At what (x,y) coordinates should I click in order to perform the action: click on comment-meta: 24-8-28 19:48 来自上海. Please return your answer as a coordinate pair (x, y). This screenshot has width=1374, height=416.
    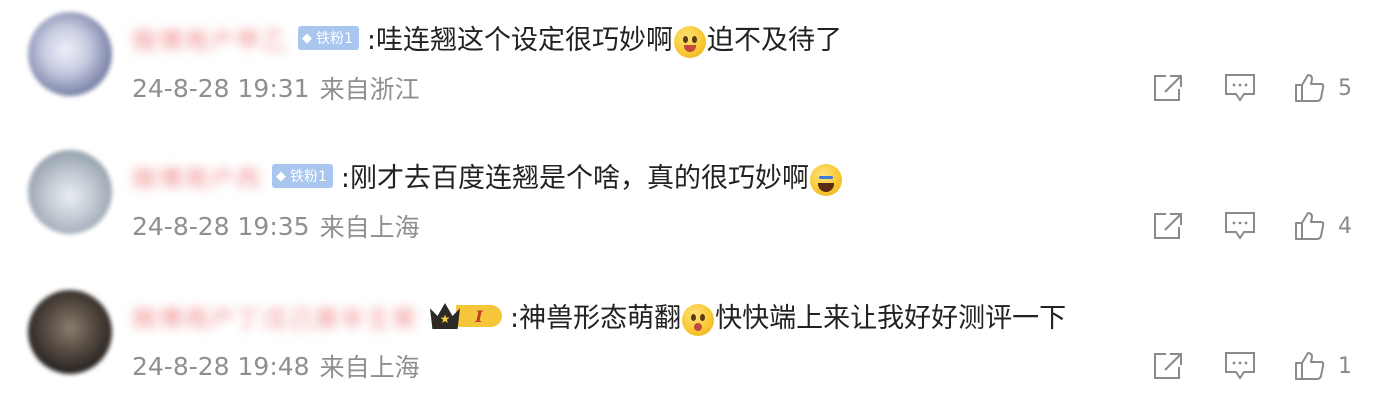
    Looking at the image, I should click on (276, 366).